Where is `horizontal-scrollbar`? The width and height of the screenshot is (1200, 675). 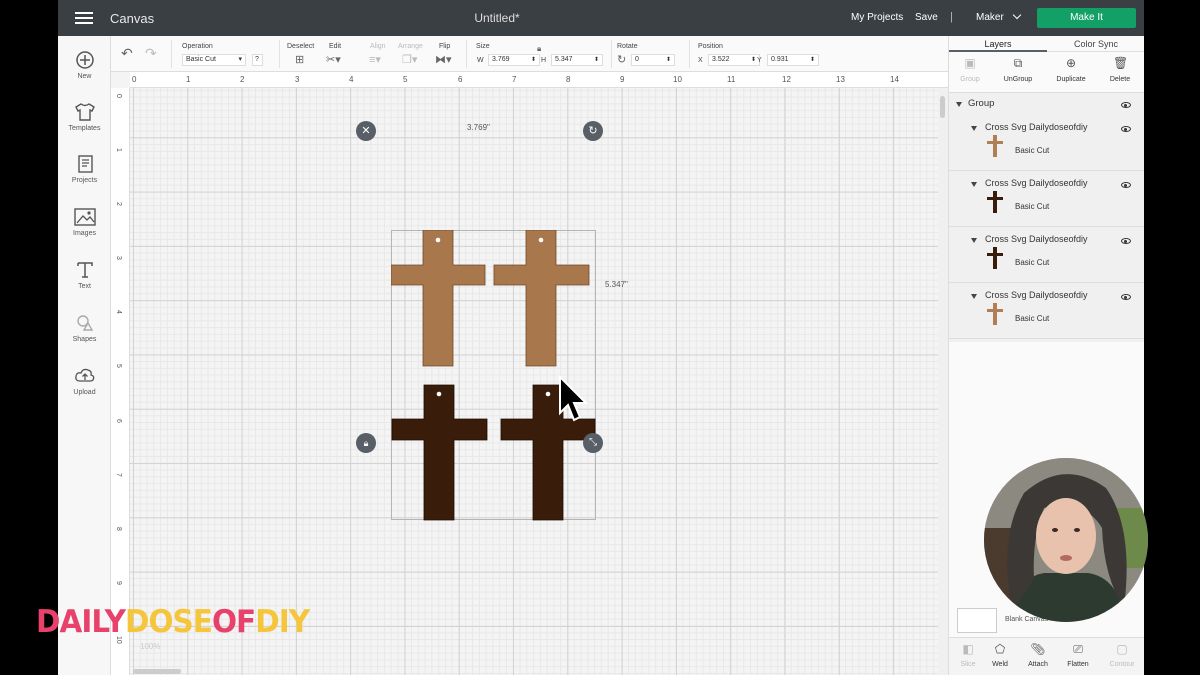 horizontal-scrollbar is located at coordinates (534, 671).